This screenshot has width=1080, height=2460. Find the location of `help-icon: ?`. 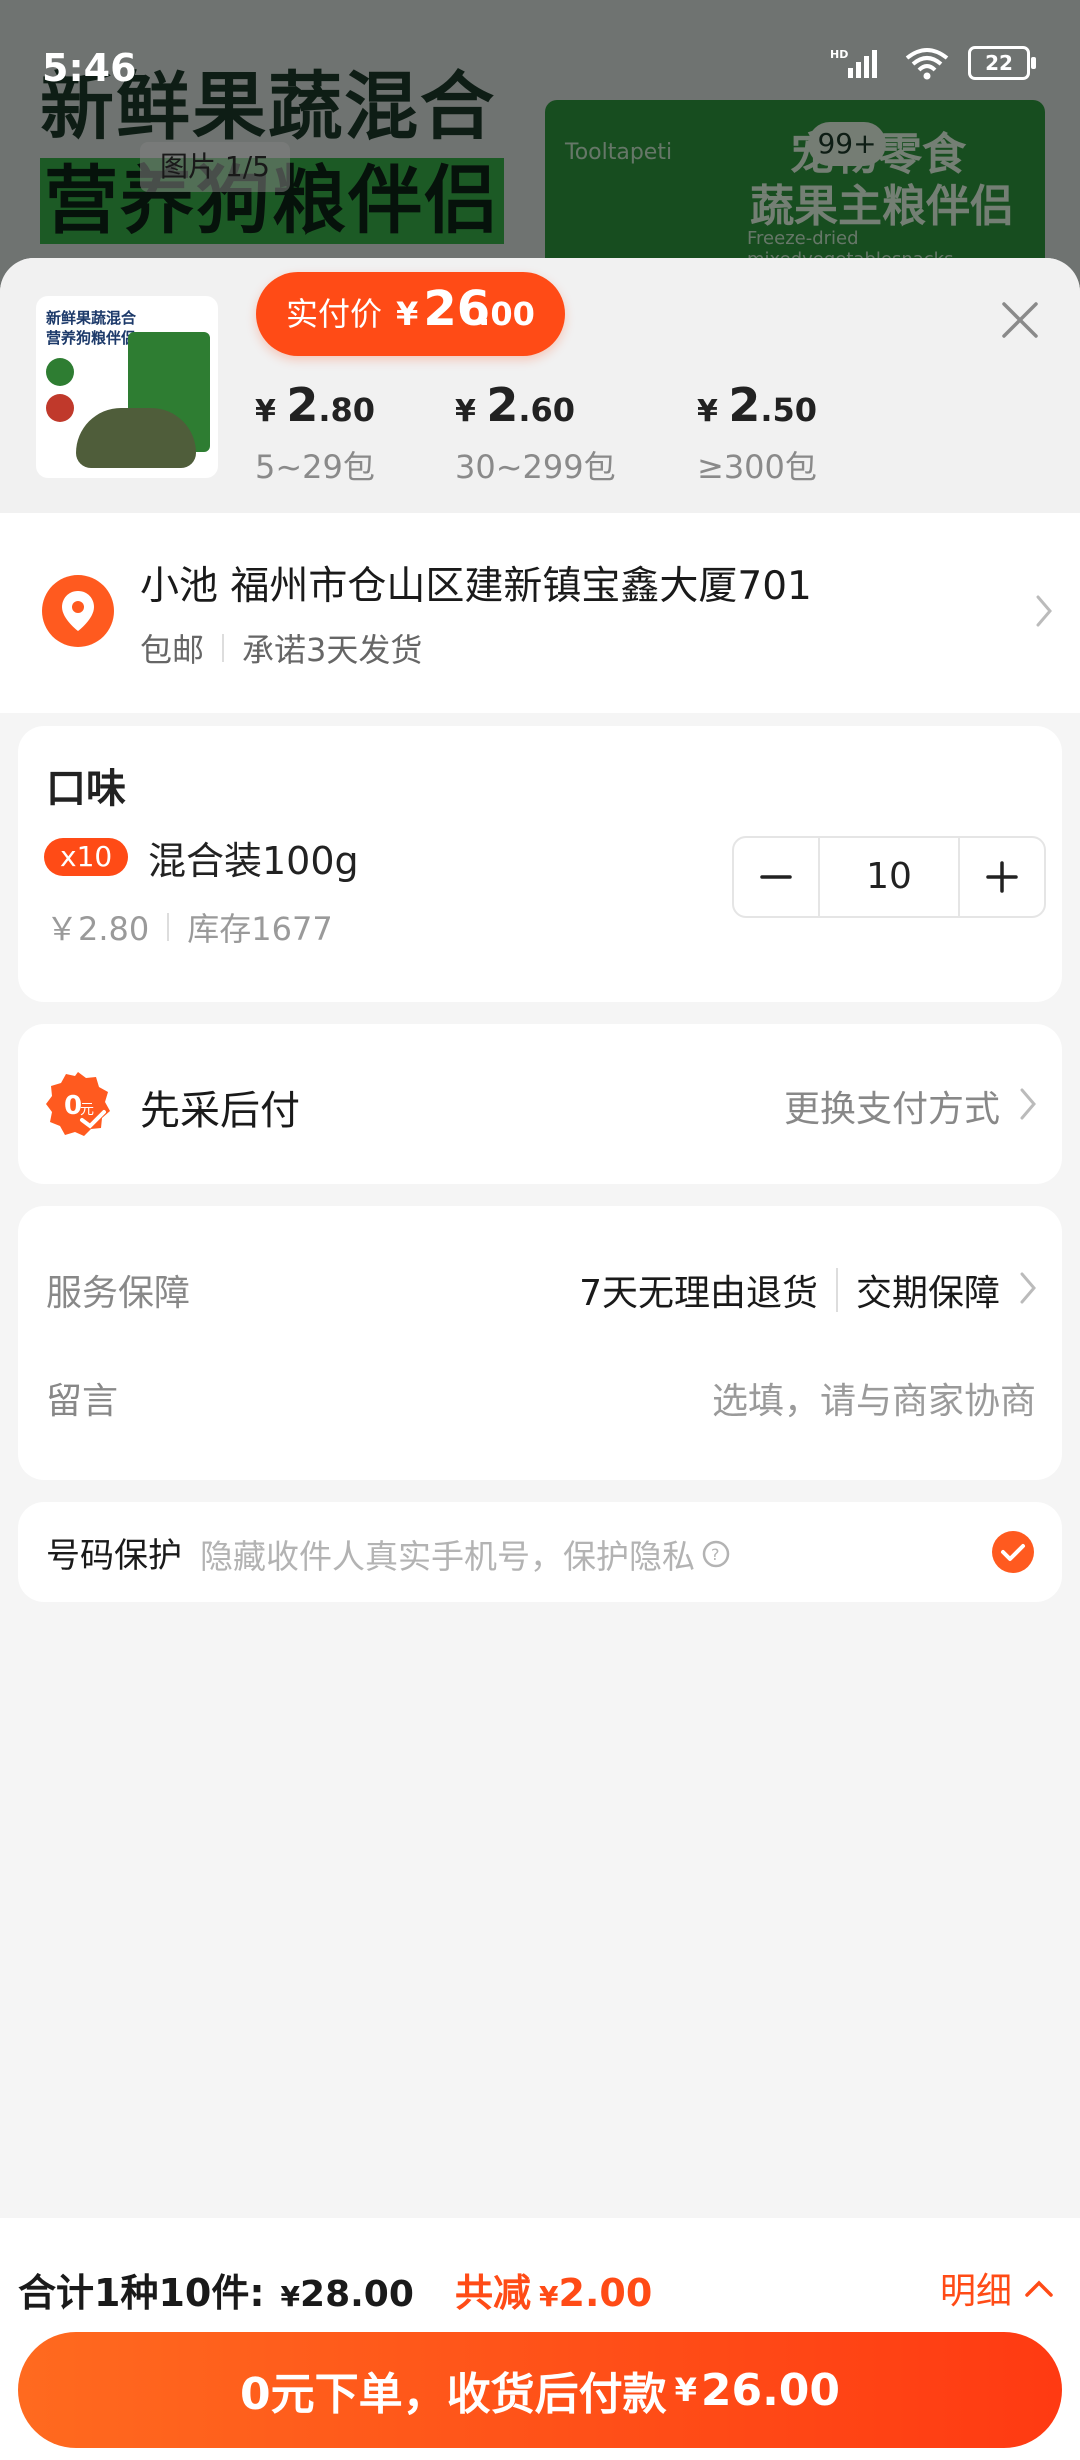

help-icon: ? is located at coordinates (716, 1554).